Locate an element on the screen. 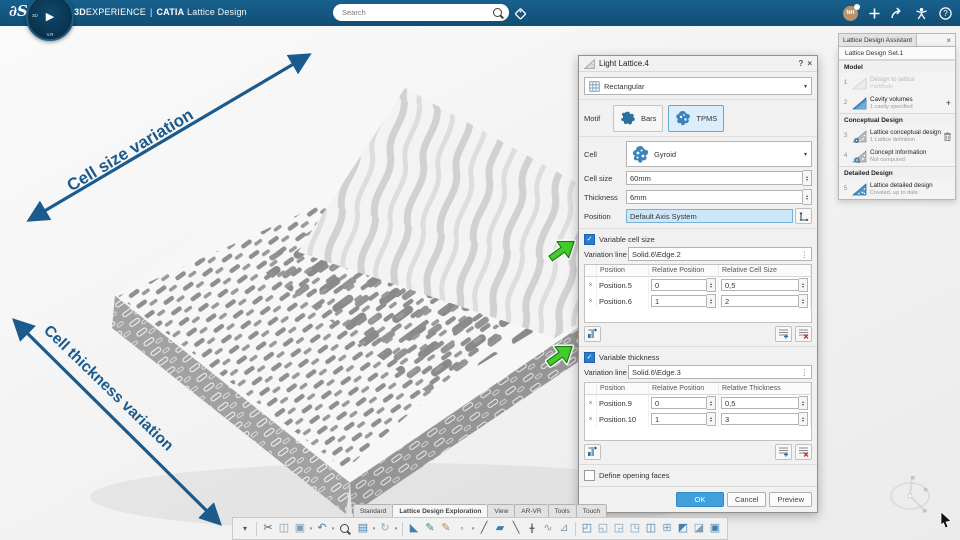 Image resolution: width=960 pixels, height=540 pixels. variable-cell-size-checkbox: ✓ is located at coordinates (589, 239).